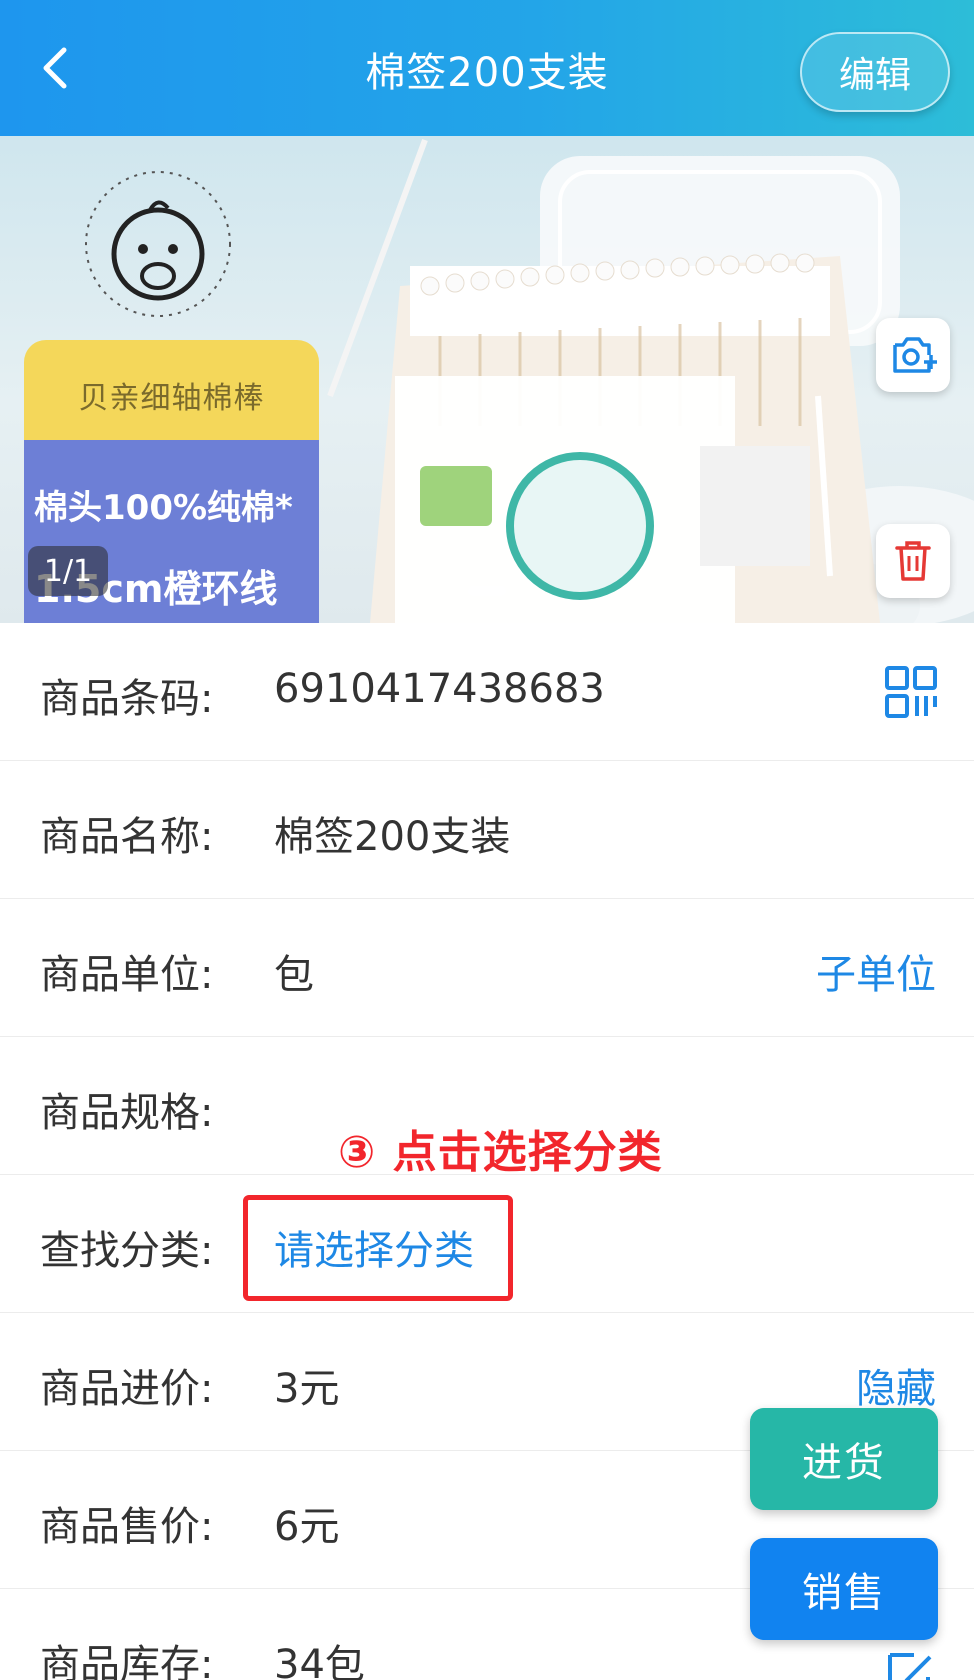 This screenshot has width=974, height=1680. What do you see at coordinates (378, 1248) in the screenshot?
I see `highlight-box` at bounding box center [378, 1248].